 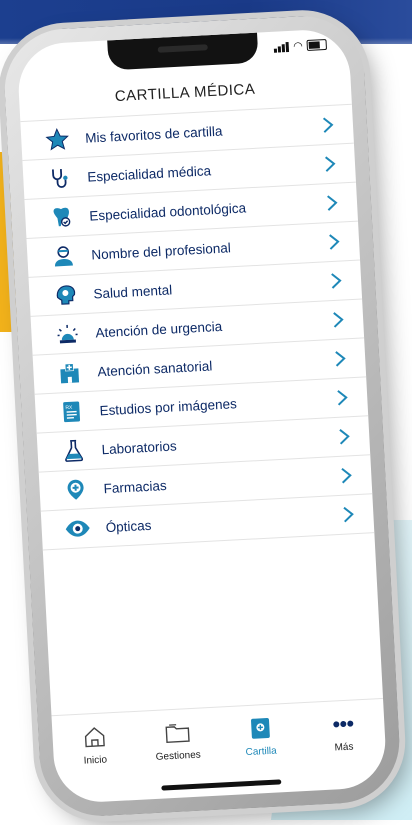 I want to click on tab-cartilla: Cartilla, so click(x=260, y=736).